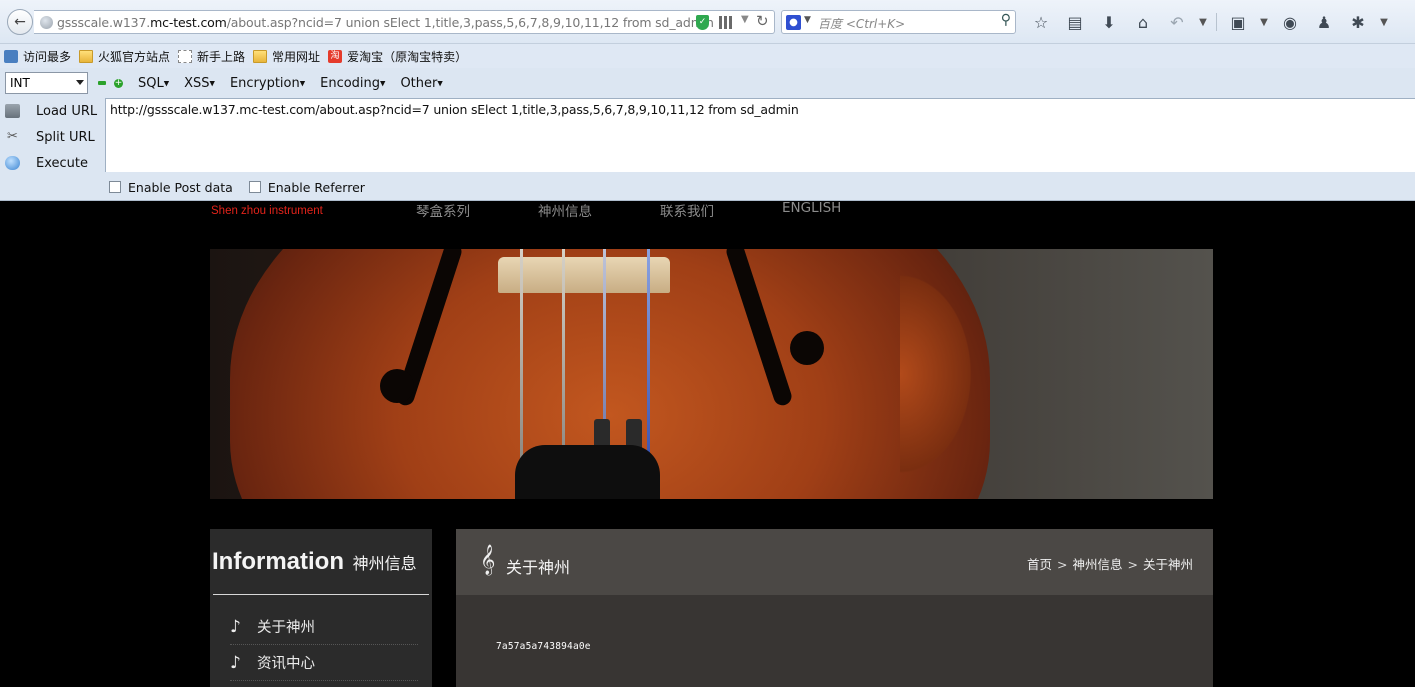 The image size is (1415, 687). Describe the element at coordinates (1216, 22) in the screenshot. I see `toolbar-divider` at that location.